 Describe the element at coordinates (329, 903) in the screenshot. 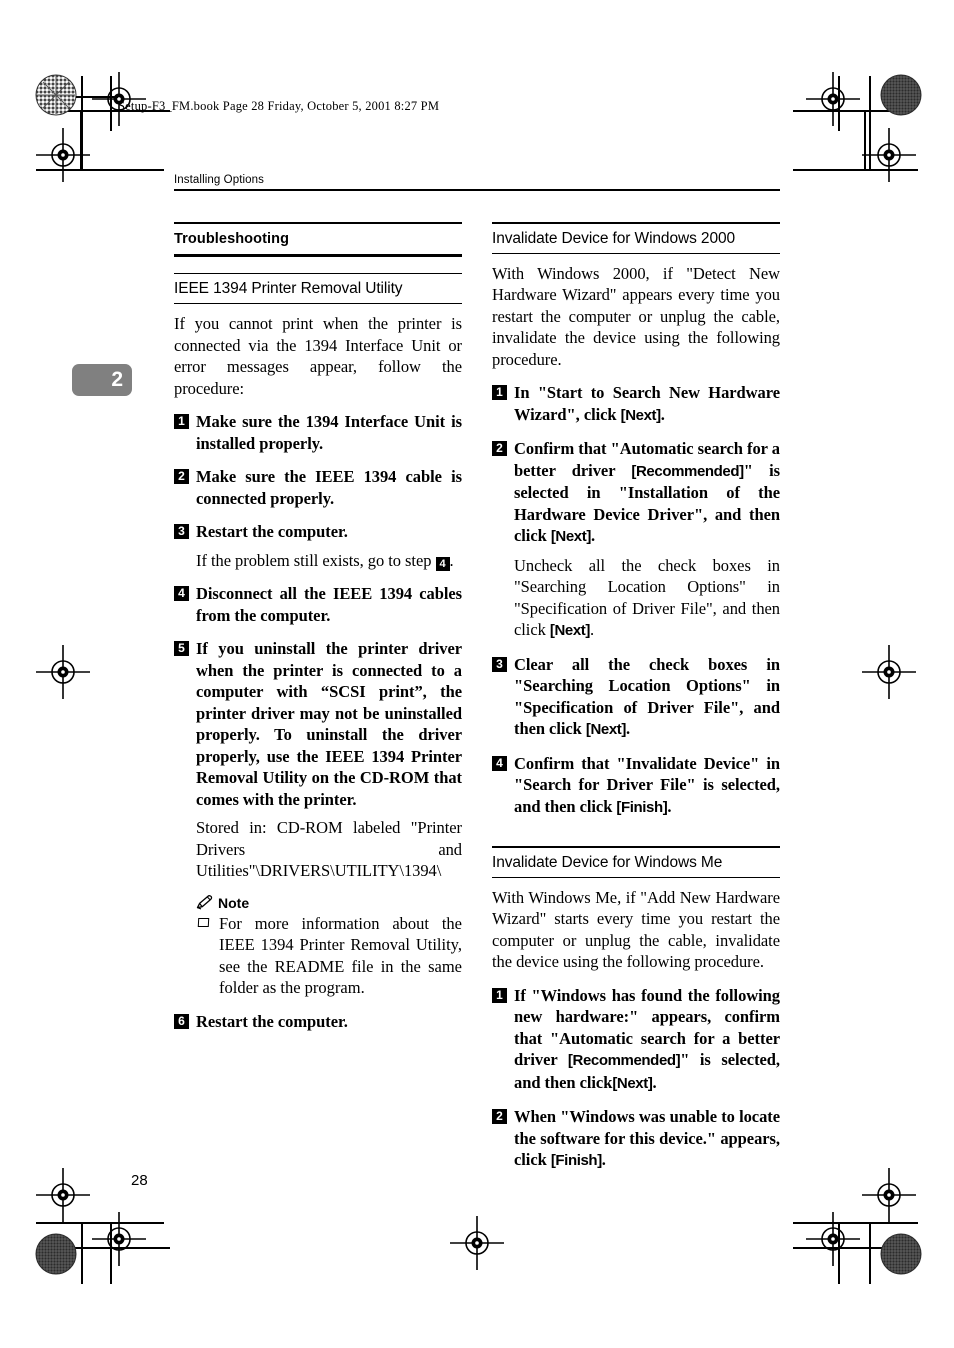

I see `note-heading: Note` at that location.